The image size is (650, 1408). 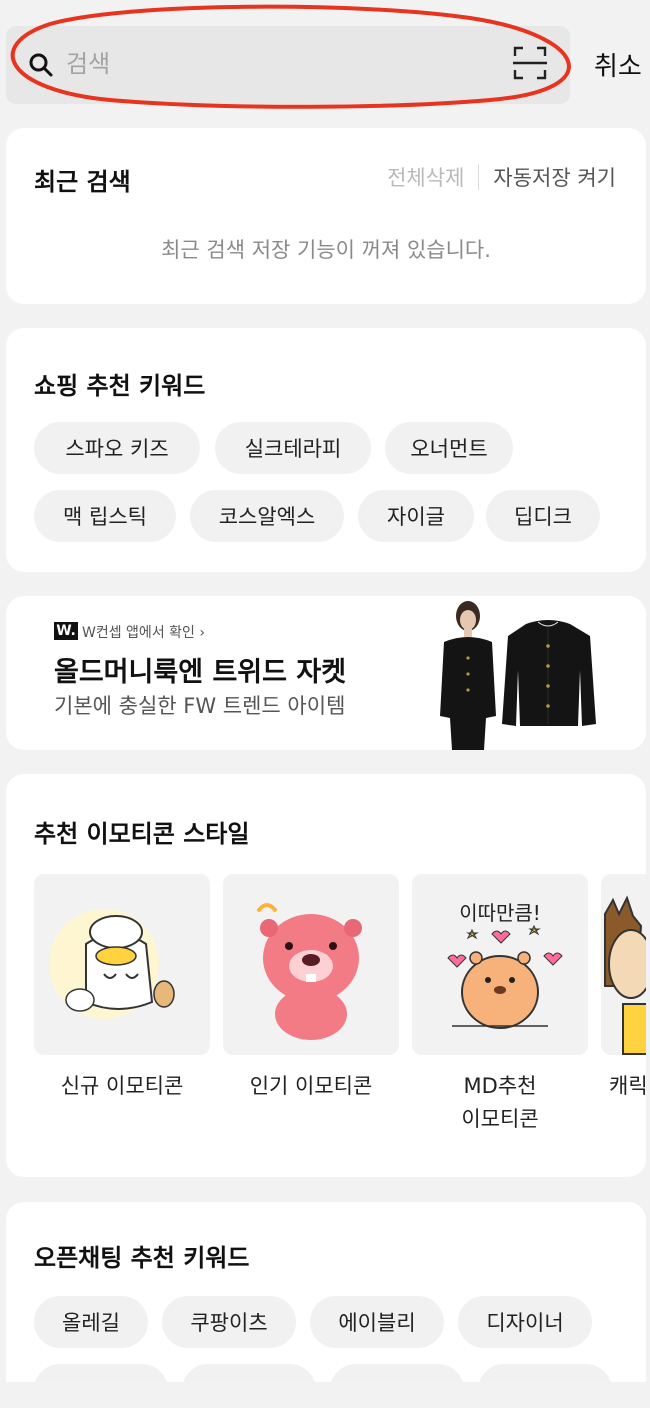 What do you see at coordinates (530, 63) in the screenshot?
I see `scan-icon` at bounding box center [530, 63].